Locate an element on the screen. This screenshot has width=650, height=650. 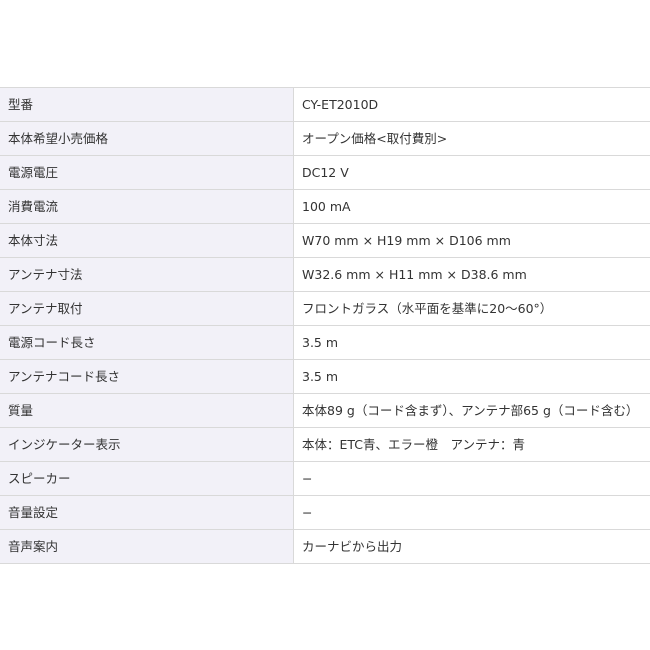
spec-row-current: 消費電流 100 mA is located at coordinates (325, 206).